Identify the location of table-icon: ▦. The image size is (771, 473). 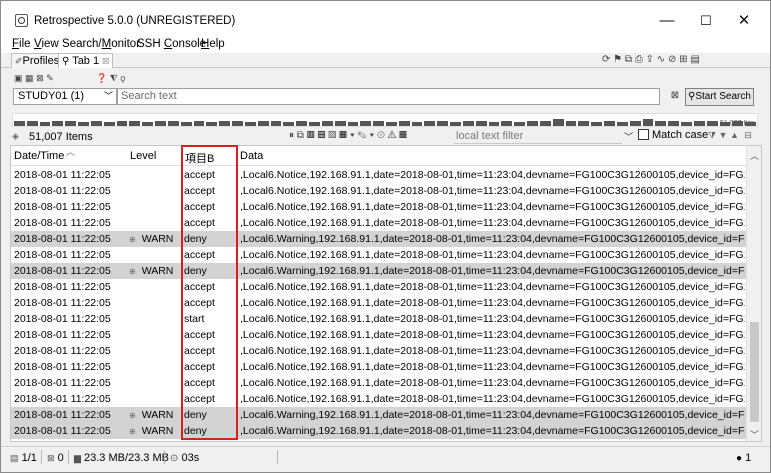
(403, 135).